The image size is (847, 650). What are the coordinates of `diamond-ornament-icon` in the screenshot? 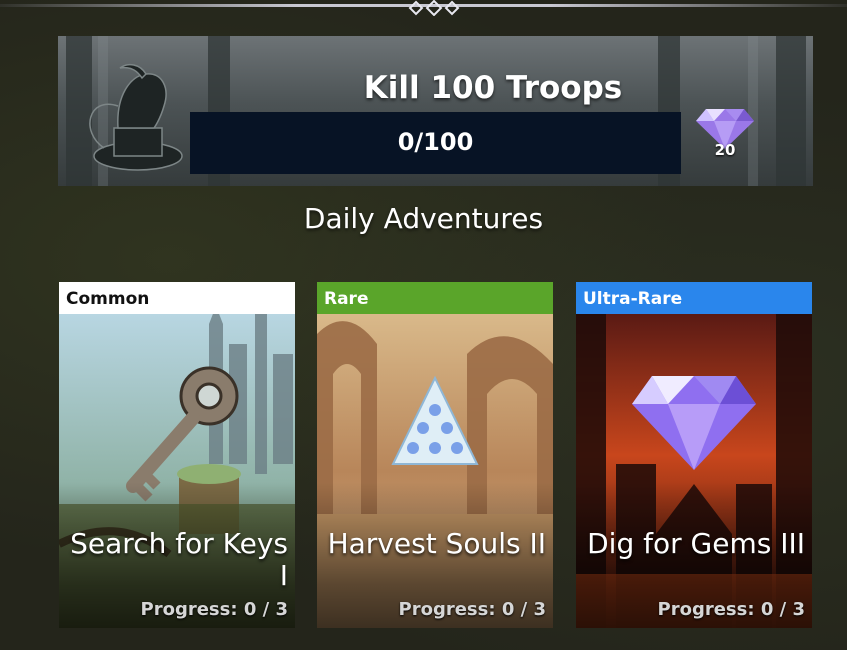 It's located at (434, 8).